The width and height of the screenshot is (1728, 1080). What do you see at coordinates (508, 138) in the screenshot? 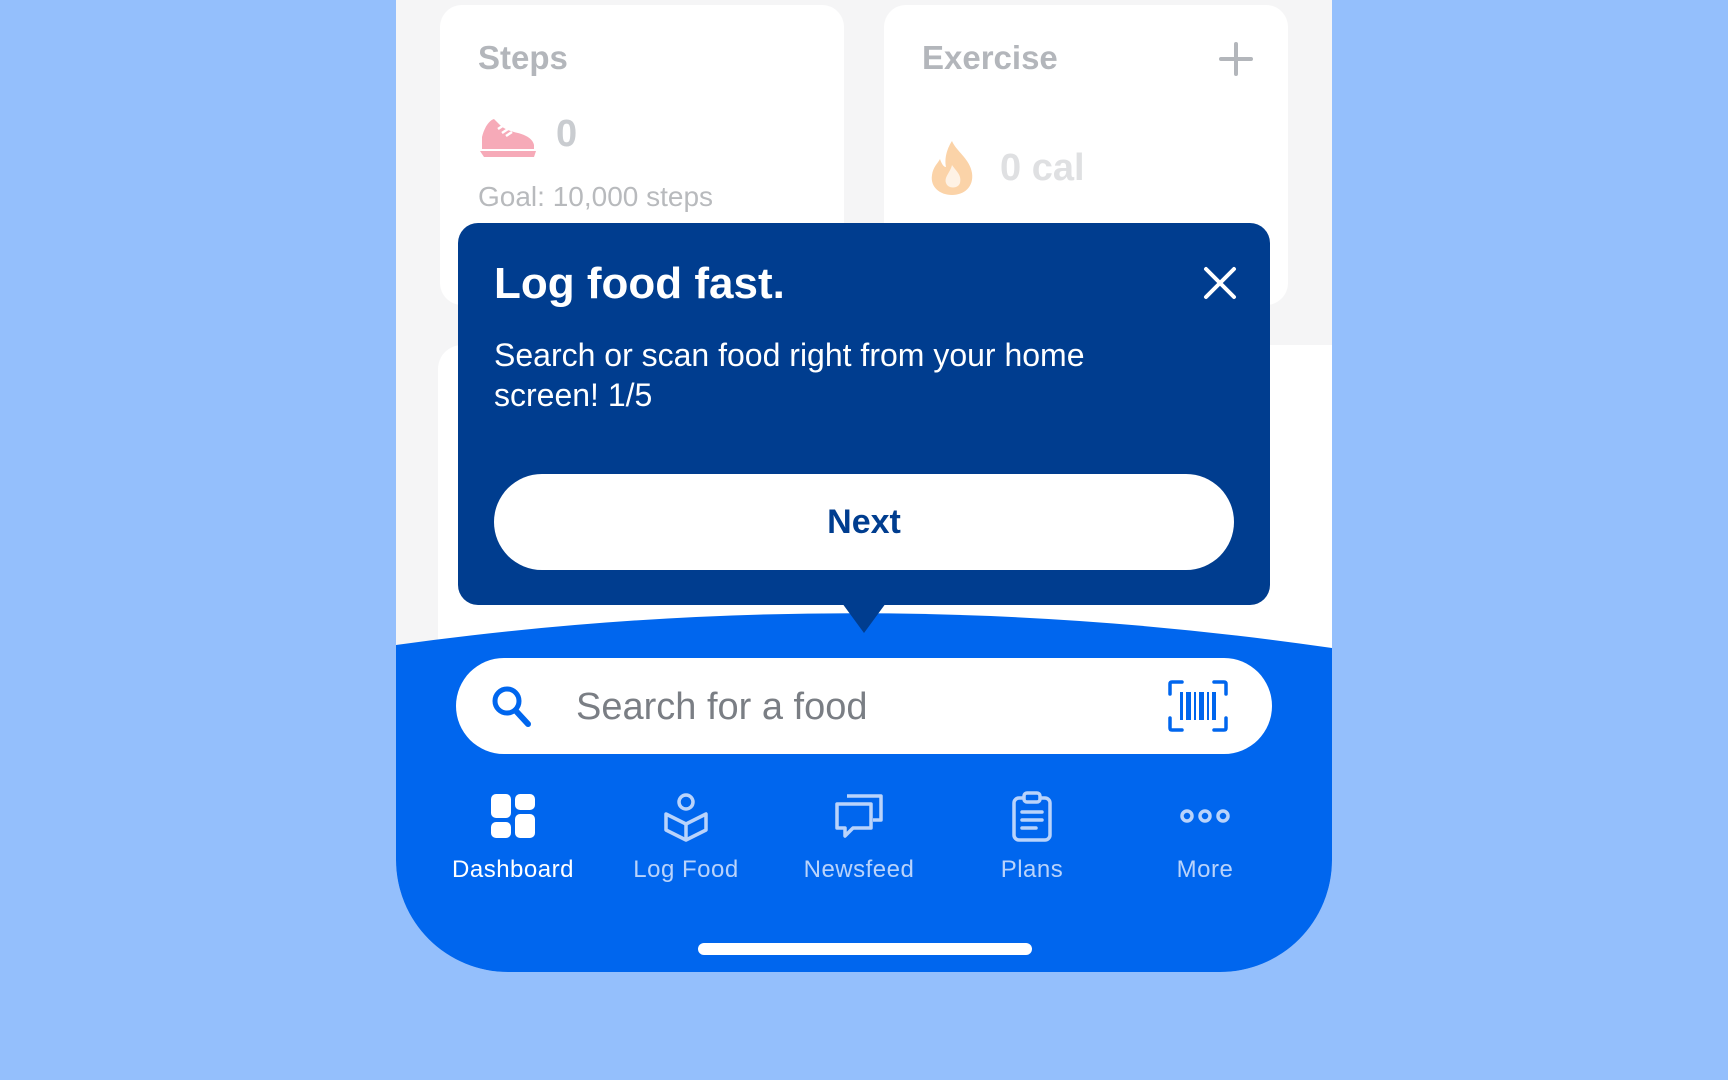
I see `sneaker-icon` at bounding box center [508, 138].